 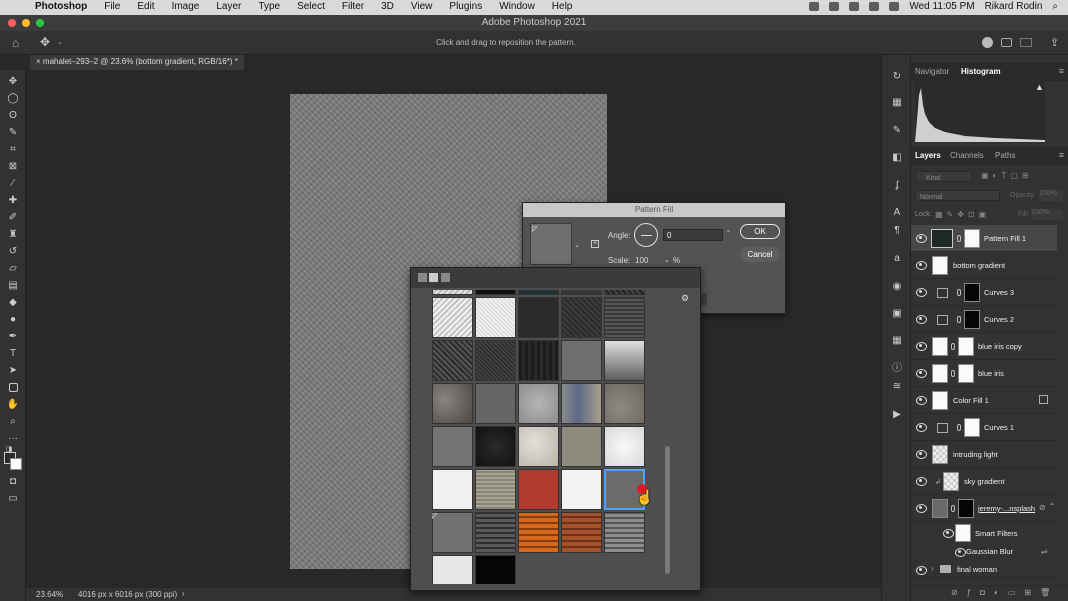 What do you see at coordinates (13, 251) in the screenshot?
I see `history-brush-icon: ↺` at bounding box center [13, 251].